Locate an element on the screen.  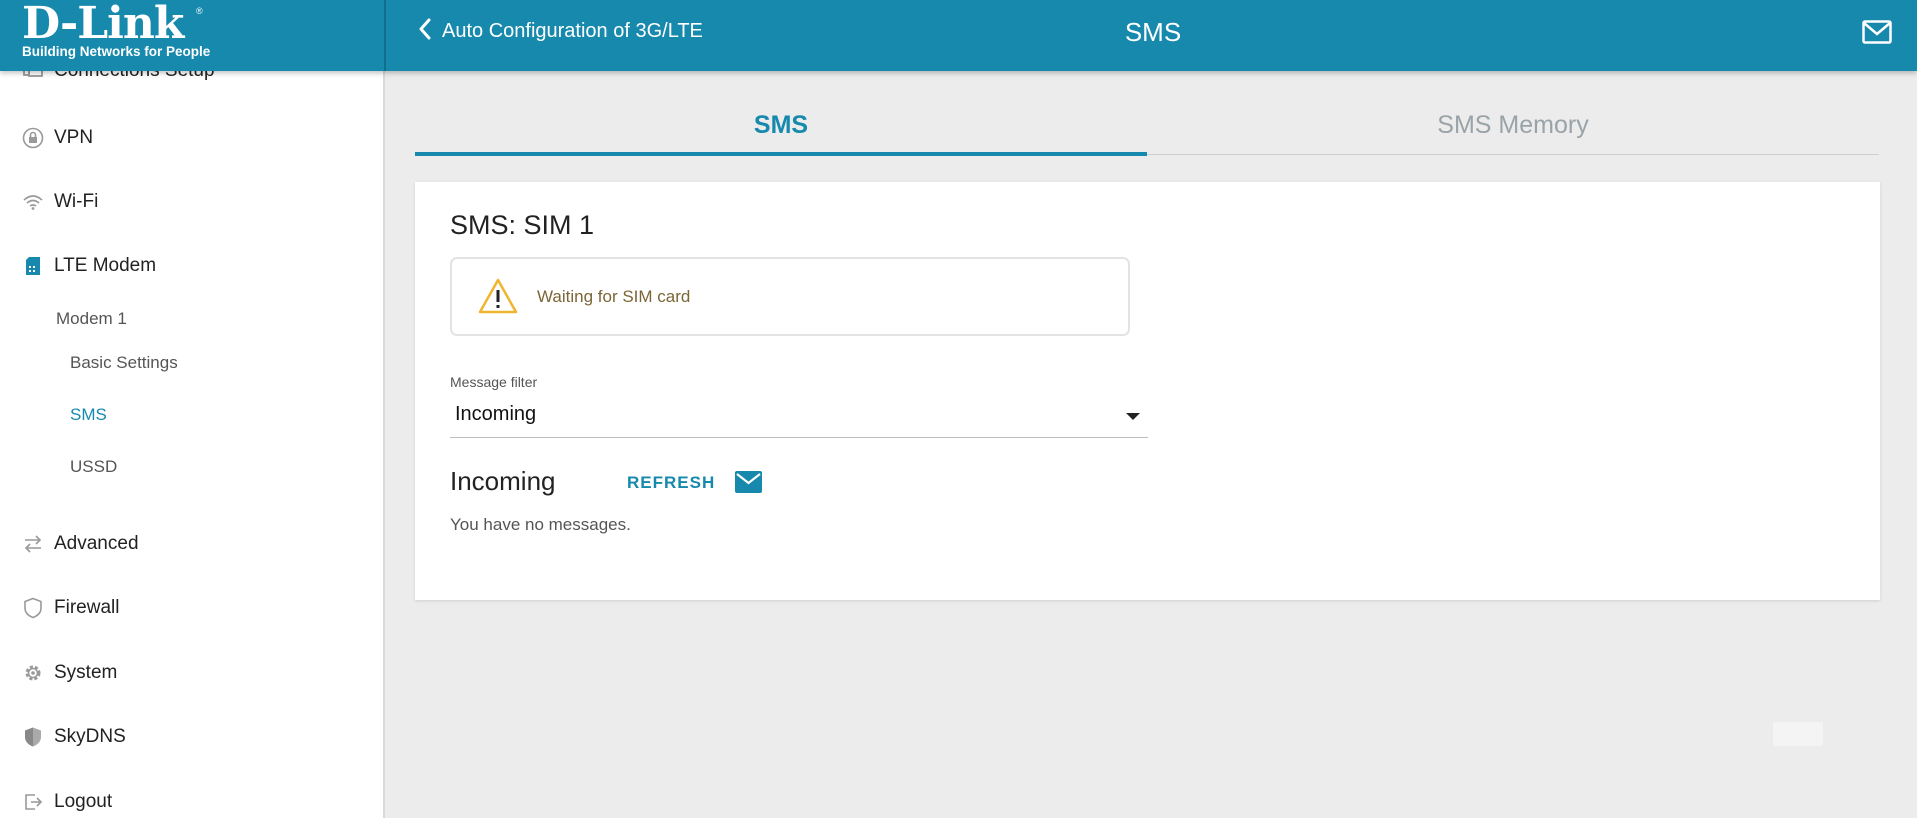
tab-sms-memory: SMS Memory is located at coordinates (1513, 128).